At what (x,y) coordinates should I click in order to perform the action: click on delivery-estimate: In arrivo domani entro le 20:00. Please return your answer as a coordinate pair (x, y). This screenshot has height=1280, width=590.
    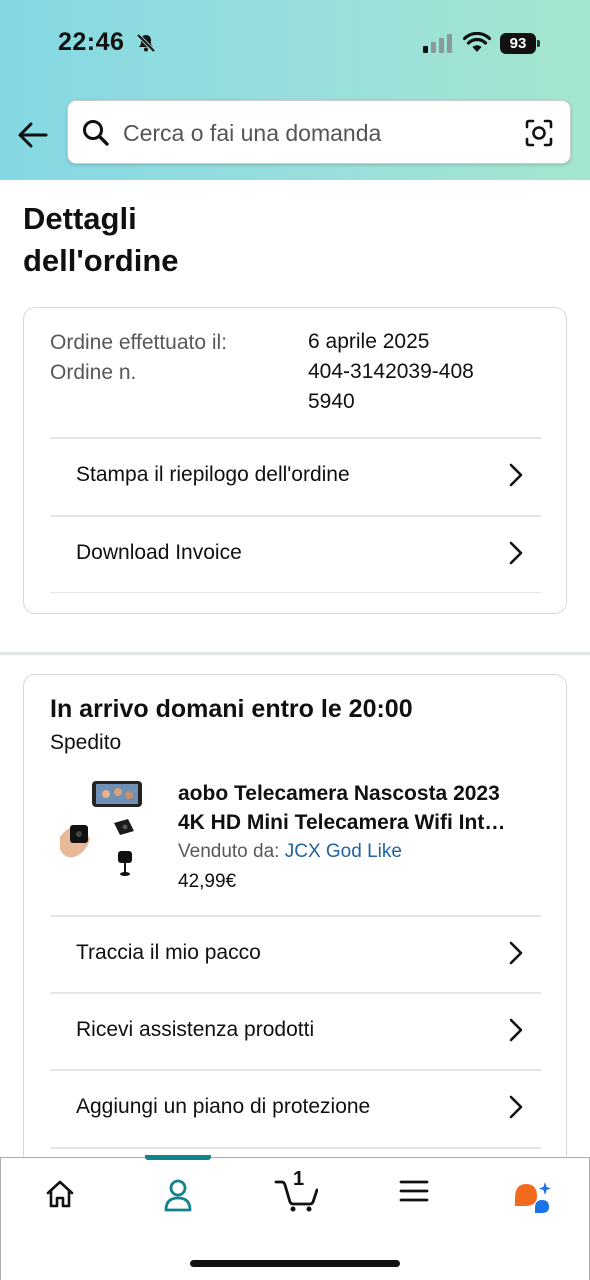
    Looking at the image, I should click on (231, 709).